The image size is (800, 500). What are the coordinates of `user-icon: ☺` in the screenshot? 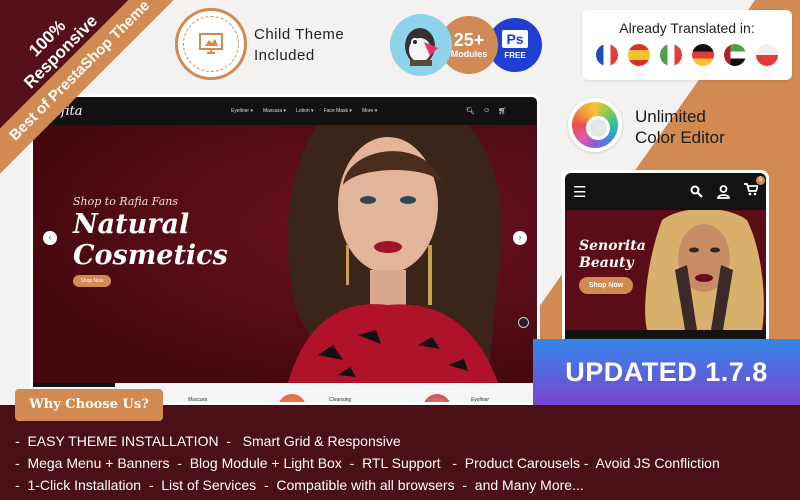 It's located at (486, 111).